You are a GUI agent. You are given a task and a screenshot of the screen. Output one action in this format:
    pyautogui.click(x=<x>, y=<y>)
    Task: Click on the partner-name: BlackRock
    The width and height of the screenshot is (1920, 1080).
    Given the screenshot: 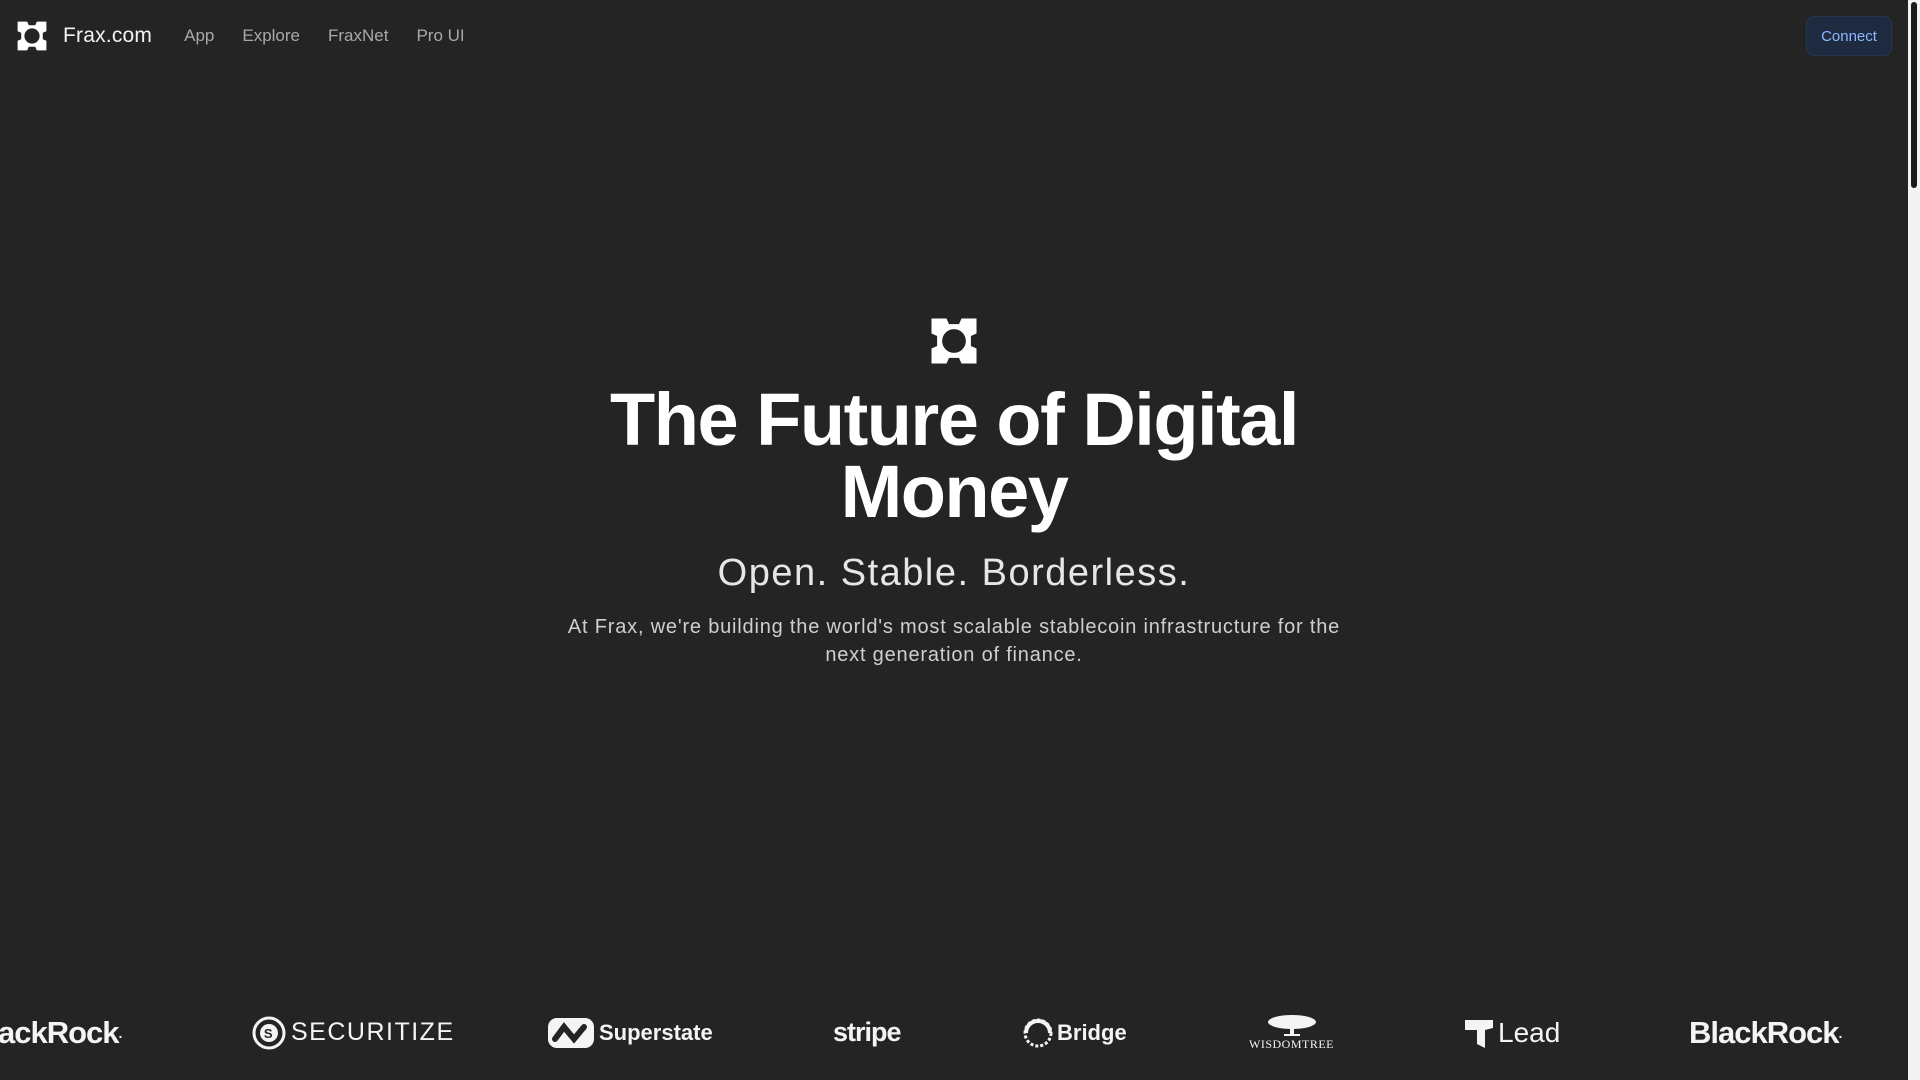 What is the action you would take?
    pyautogui.click(x=1764, y=1032)
    